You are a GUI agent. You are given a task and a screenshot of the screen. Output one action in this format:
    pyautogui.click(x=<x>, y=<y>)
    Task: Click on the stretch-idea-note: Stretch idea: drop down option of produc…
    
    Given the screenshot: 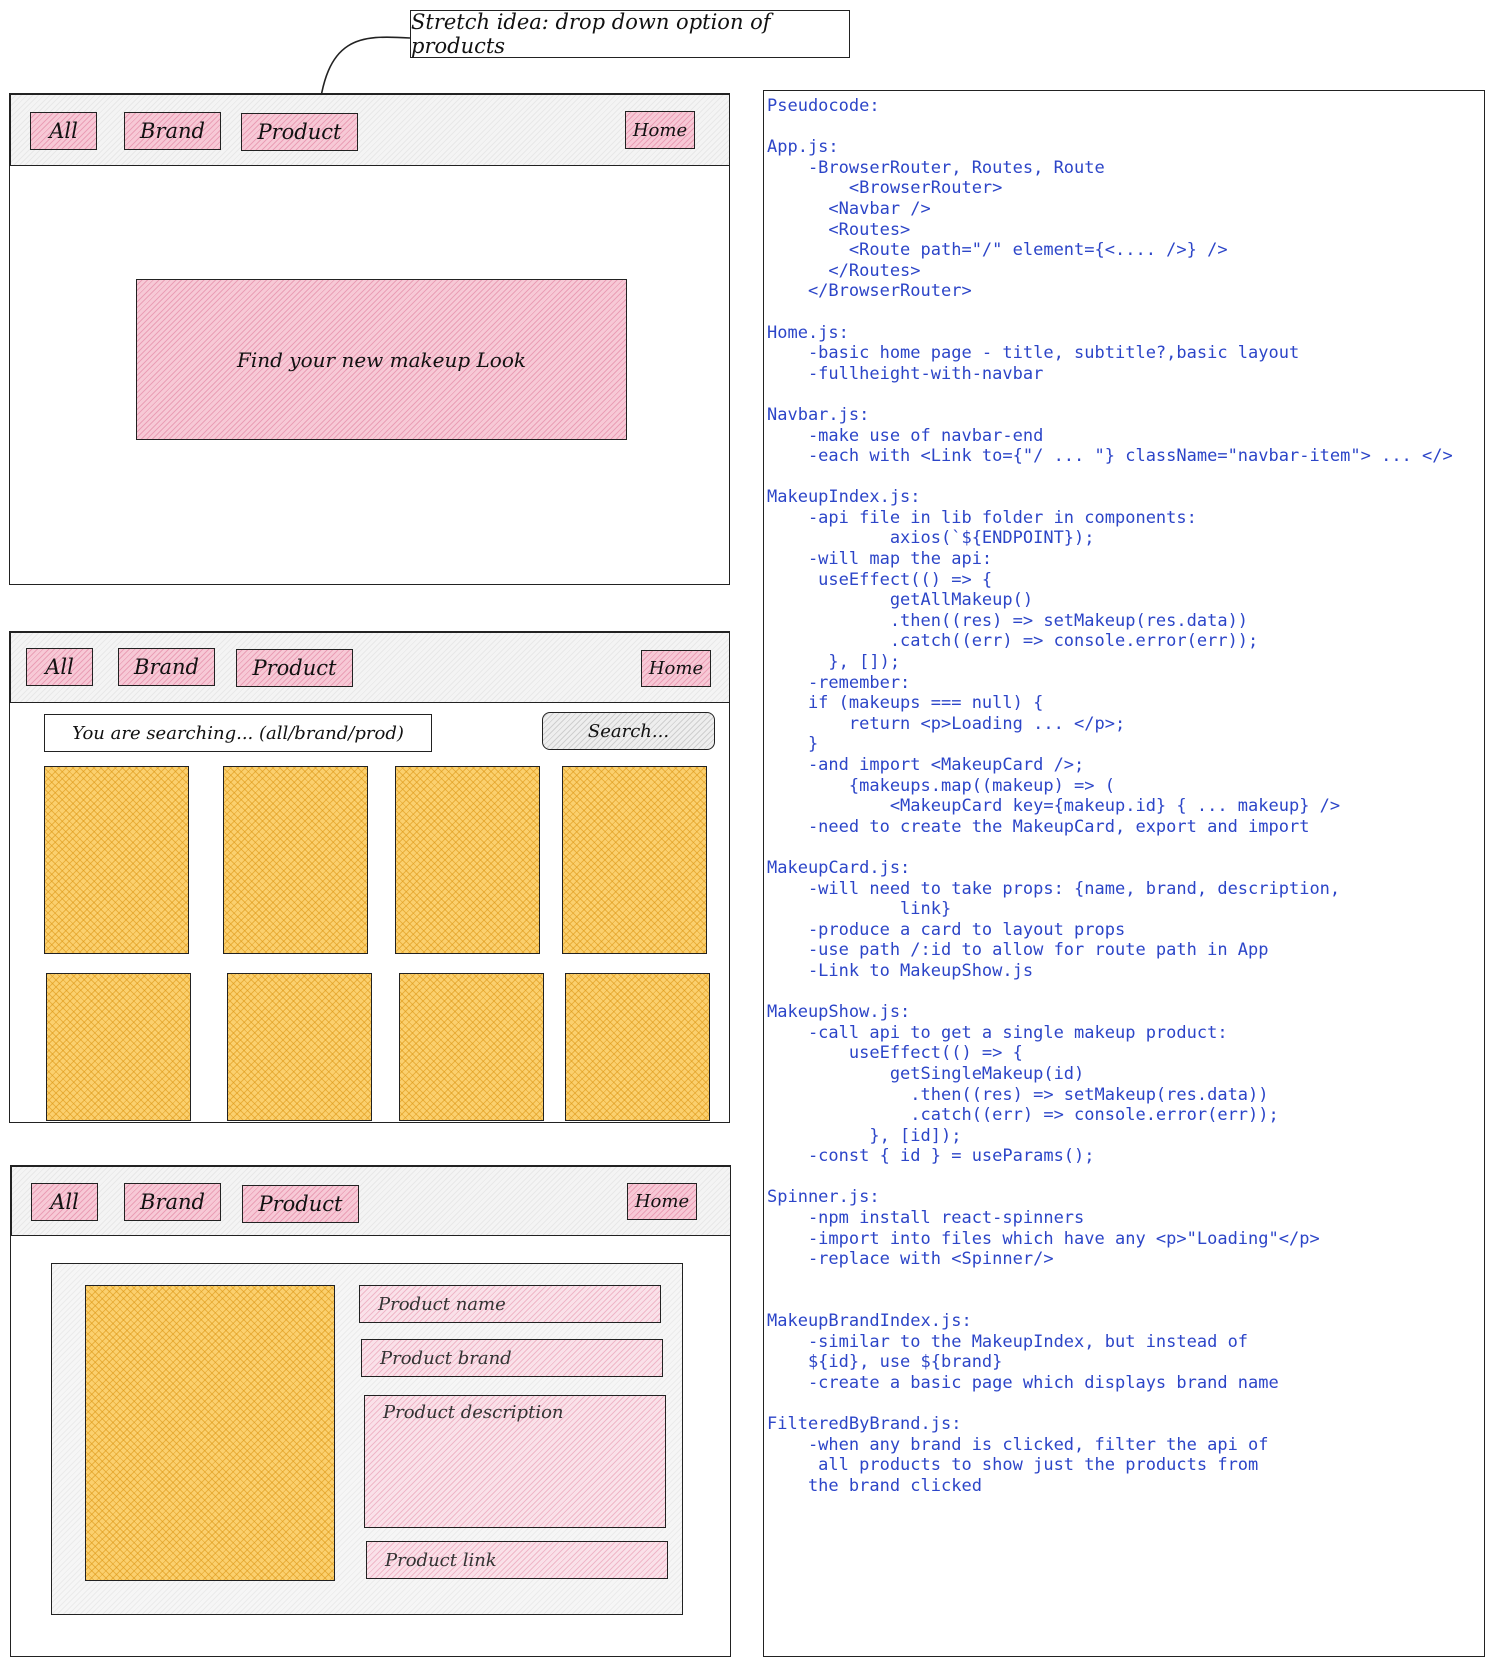 What is the action you would take?
    pyautogui.click(x=630, y=34)
    